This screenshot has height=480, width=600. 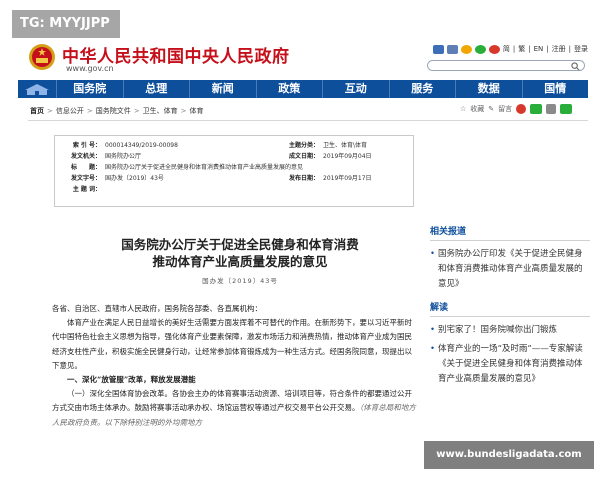 What do you see at coordinates (113, 111) in the screenshot?
I see `breadcrumb-item: 国务院文件` at bounding box center [113, 111].